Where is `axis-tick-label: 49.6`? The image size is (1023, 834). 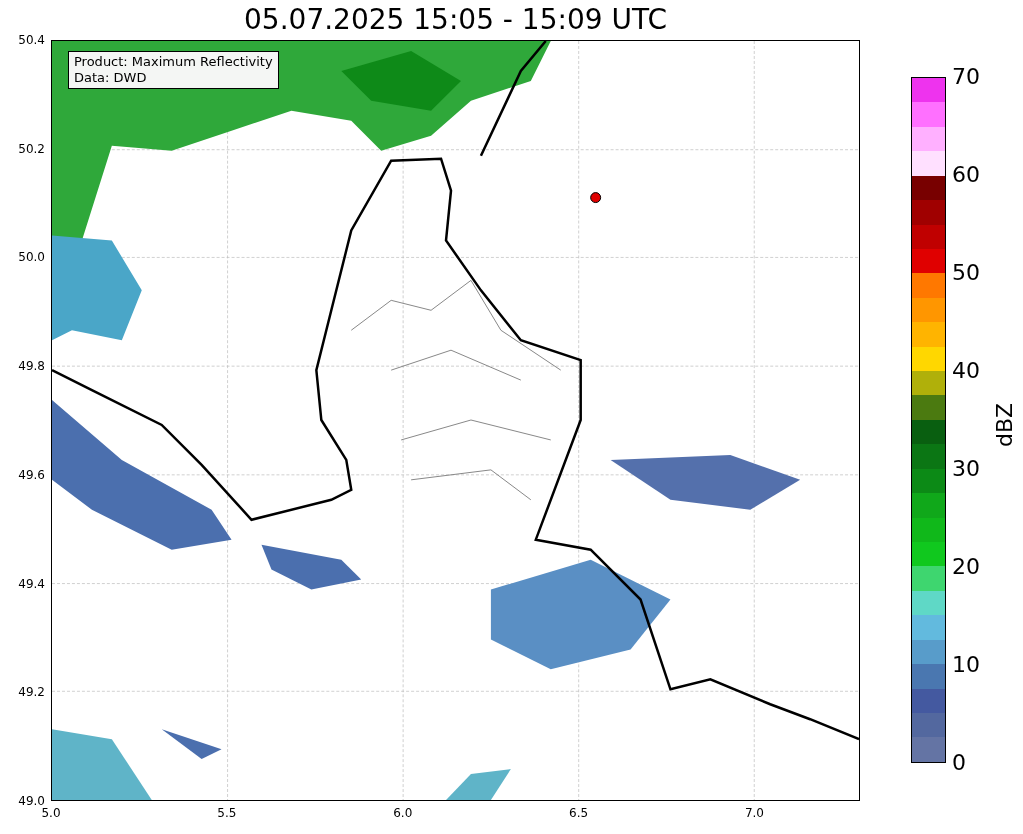 axis-tick-label: 49.6 is located at coordinates (31, 474).